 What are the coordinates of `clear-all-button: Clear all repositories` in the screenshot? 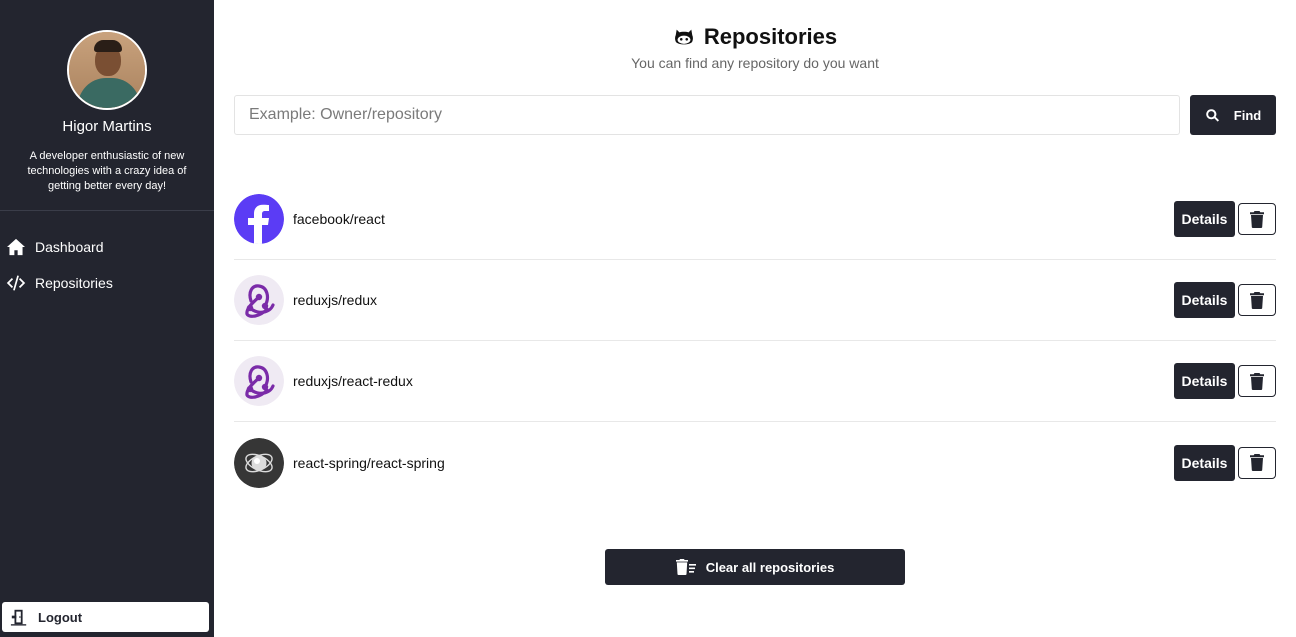 It's located at (755, 567).